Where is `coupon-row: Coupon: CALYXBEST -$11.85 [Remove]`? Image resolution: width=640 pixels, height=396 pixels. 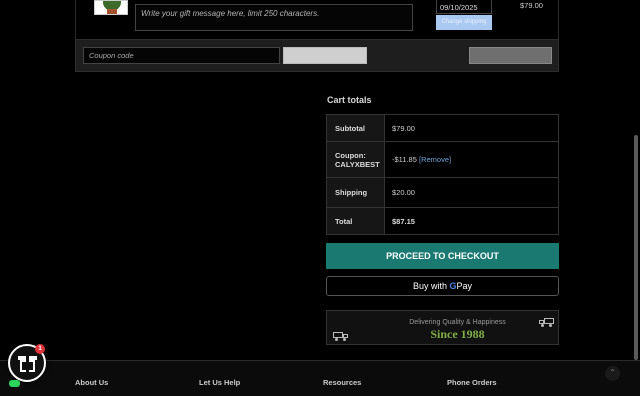
coupon-row: Coupon: CALYXBEST -$11.85 [Remove] is located at coordinates (442, 159).